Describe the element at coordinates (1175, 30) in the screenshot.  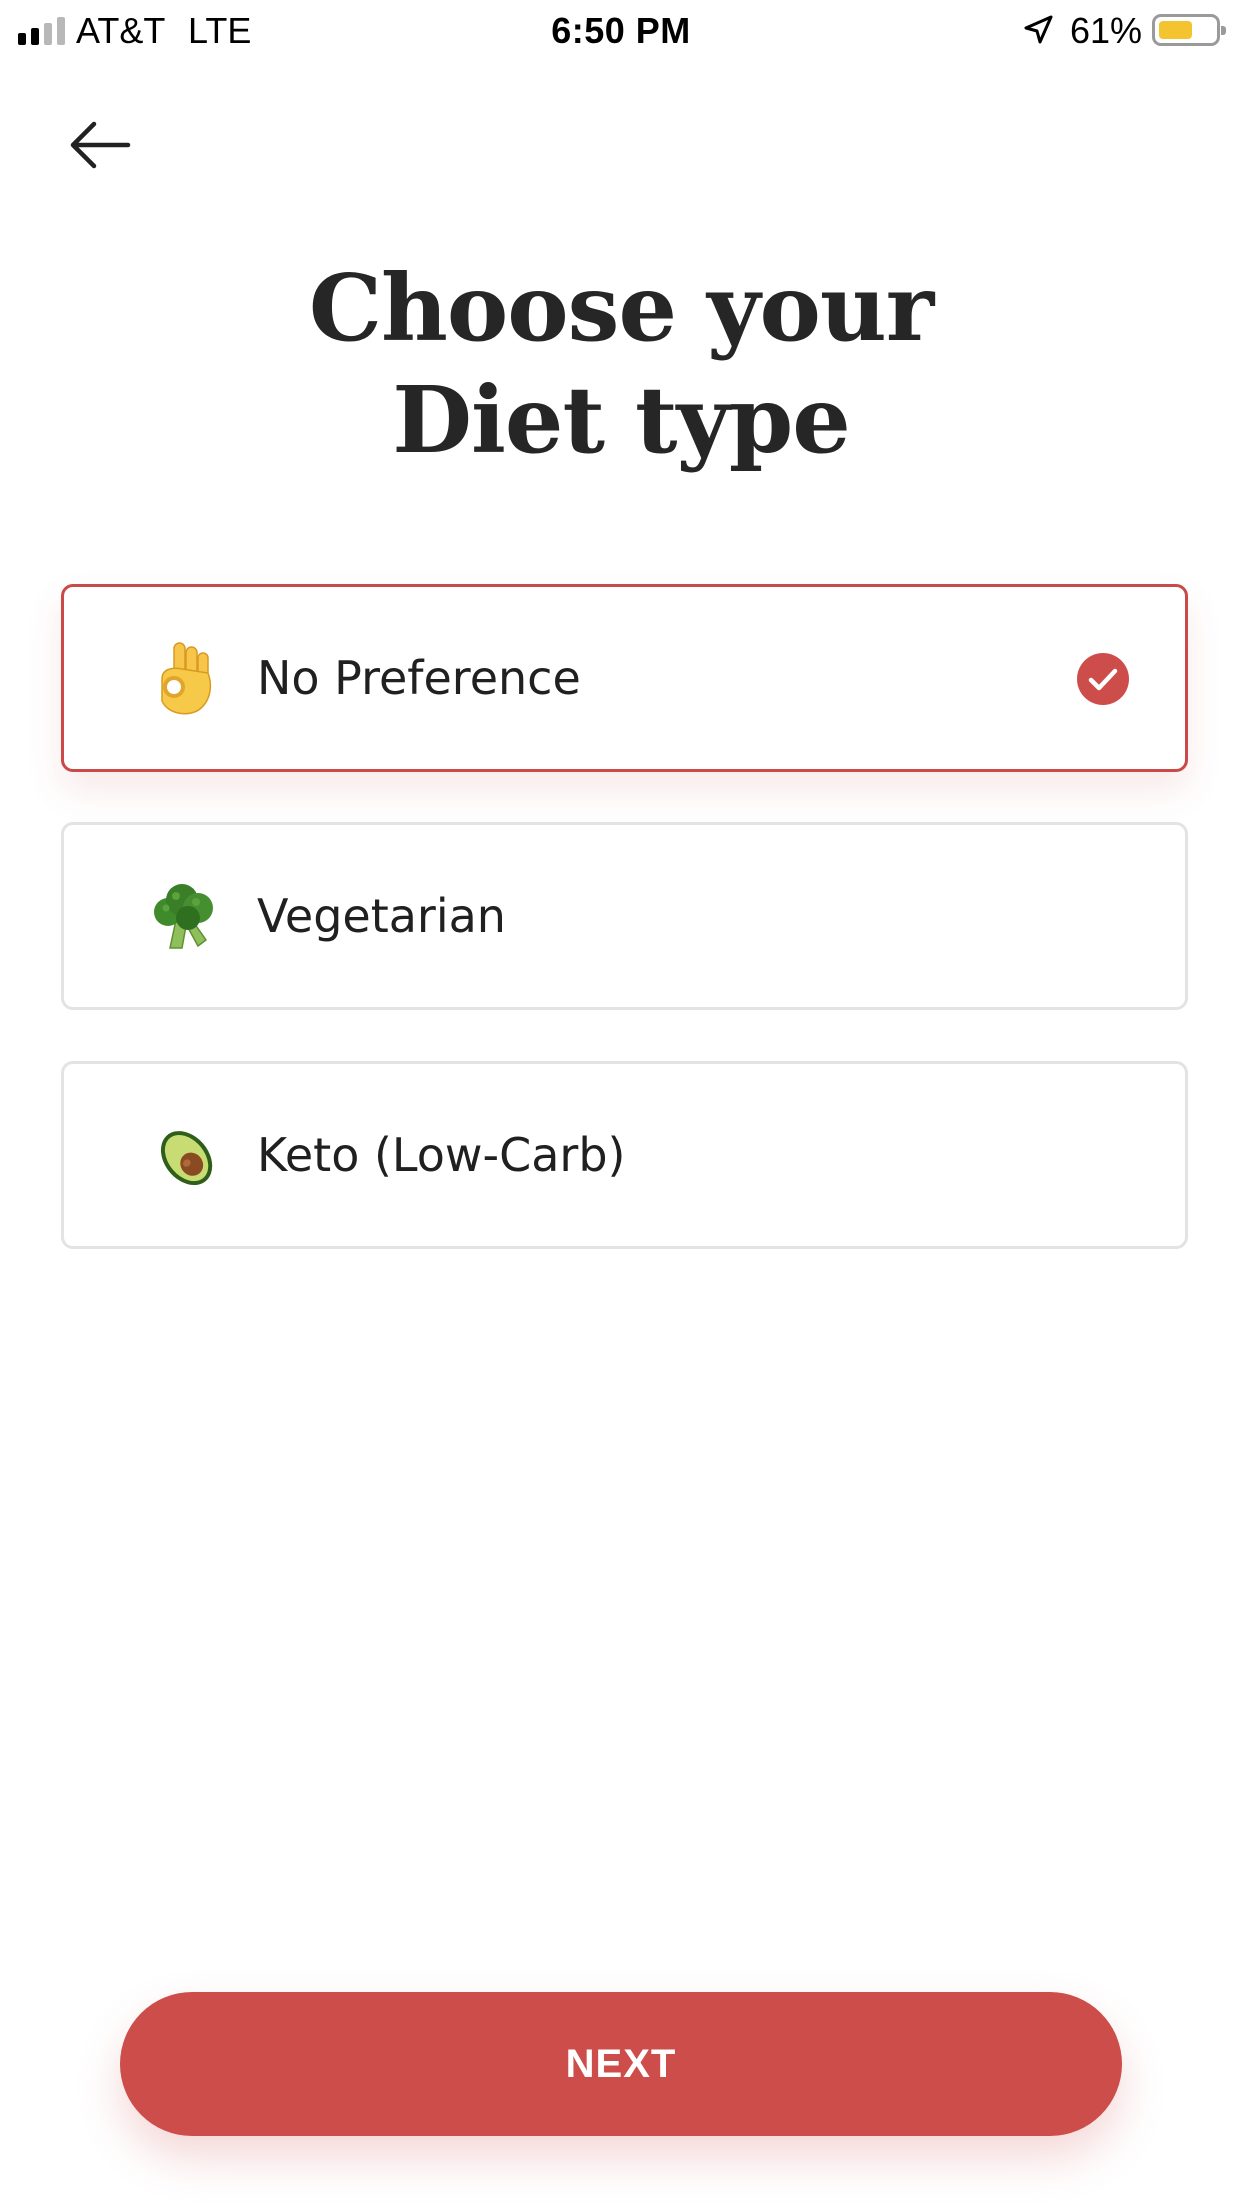
I see `battery-level` at that location.